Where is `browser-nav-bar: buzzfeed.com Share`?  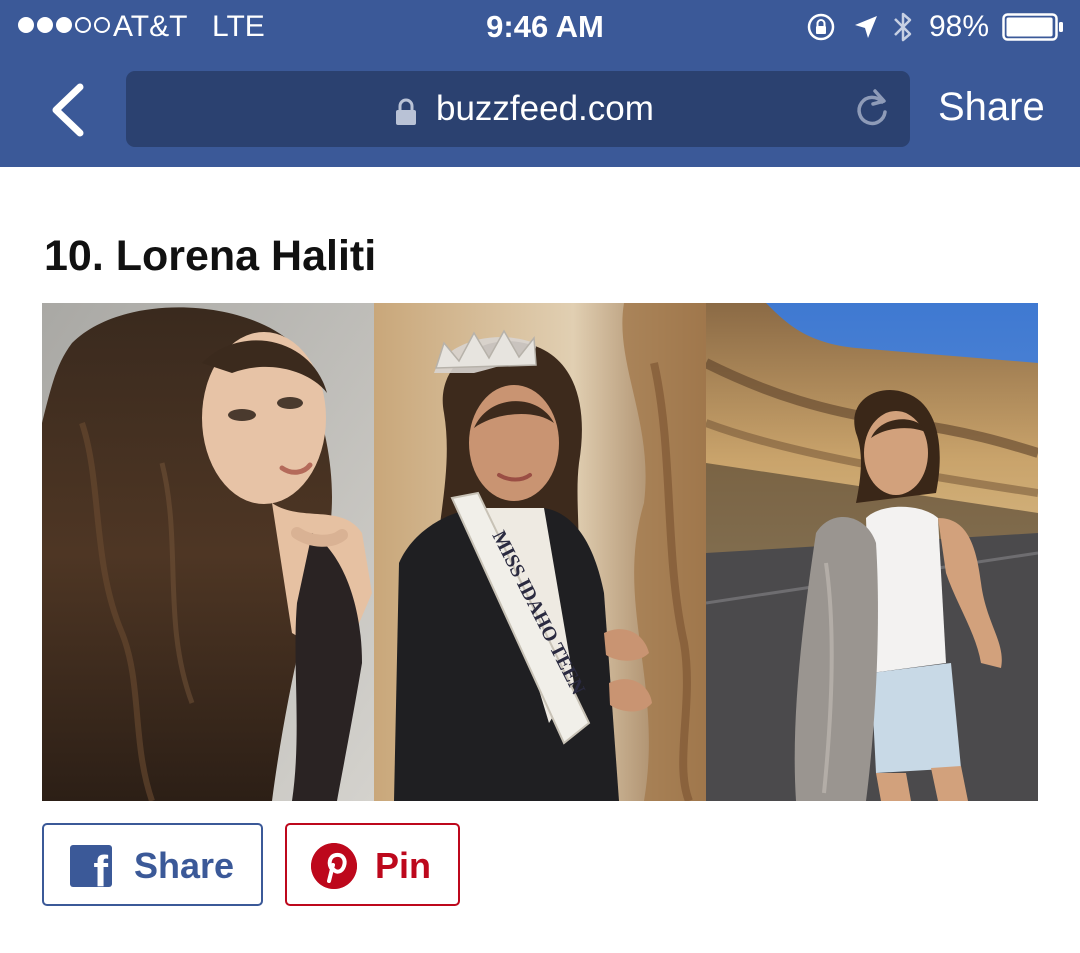
browser-nav-bar: buzzfeed.com Share is located at coordinates (540, 111).